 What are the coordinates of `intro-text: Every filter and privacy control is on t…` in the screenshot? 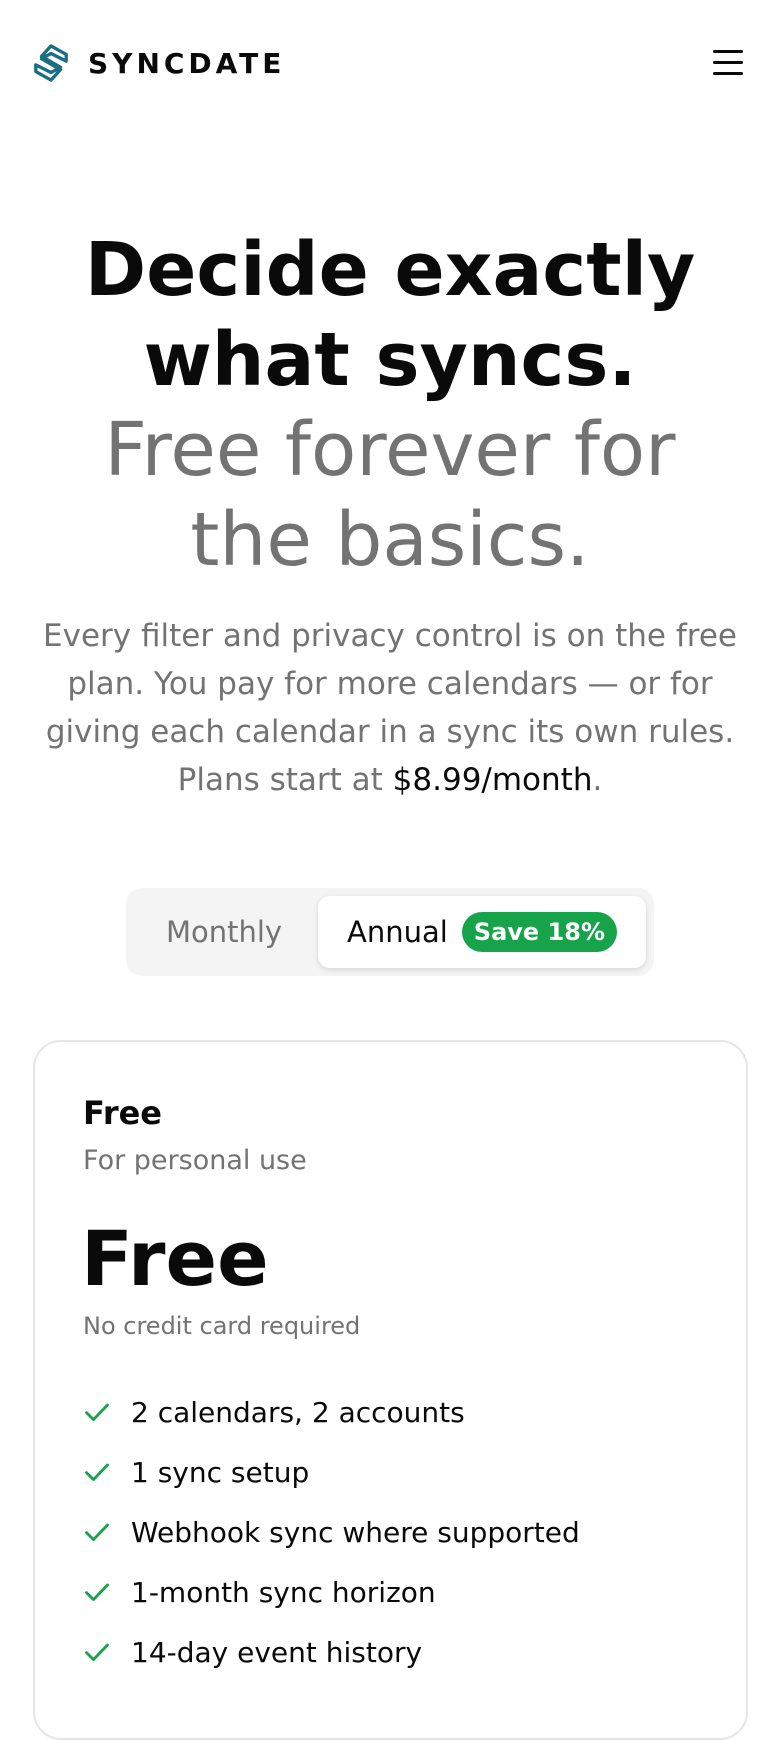 It's located at (390, 708).